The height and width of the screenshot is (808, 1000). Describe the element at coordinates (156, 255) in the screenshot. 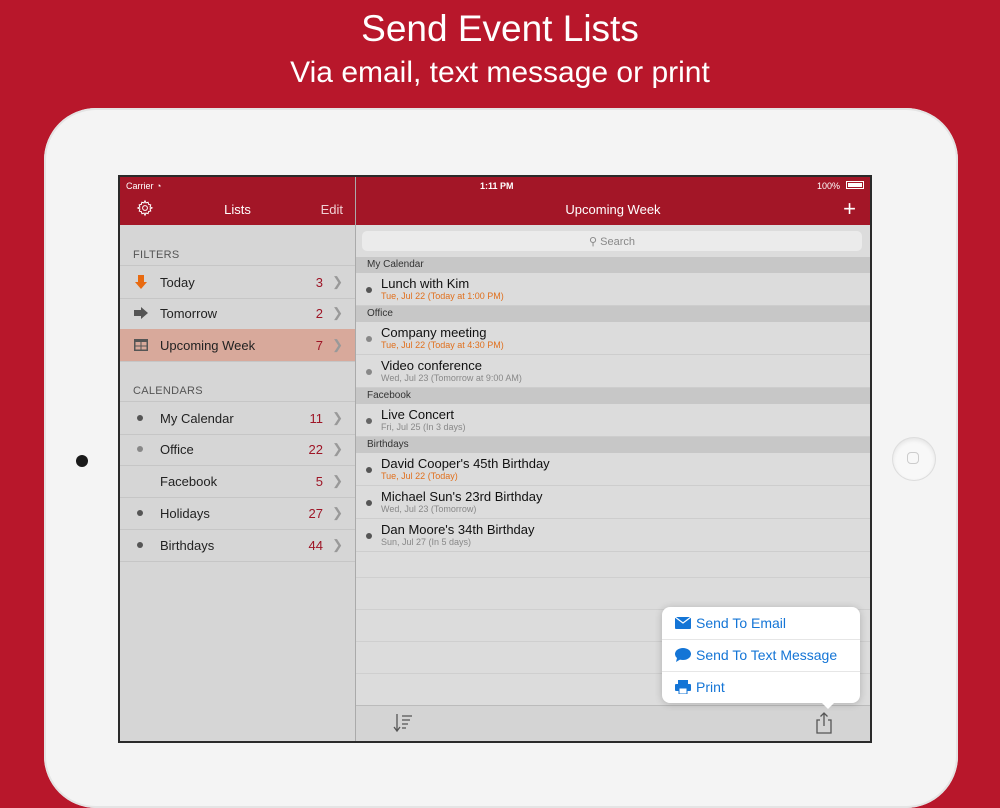

I see `filters-header: FILTERS` at that location.